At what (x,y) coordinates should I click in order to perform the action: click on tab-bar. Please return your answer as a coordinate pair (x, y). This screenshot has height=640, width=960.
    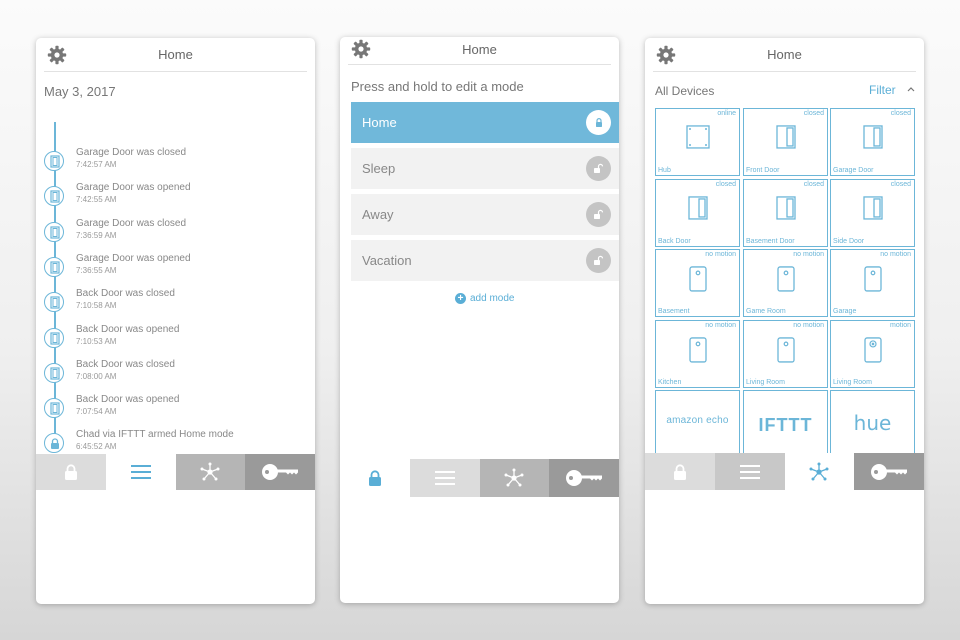
    Looking at the image, I should click on (175, 472).